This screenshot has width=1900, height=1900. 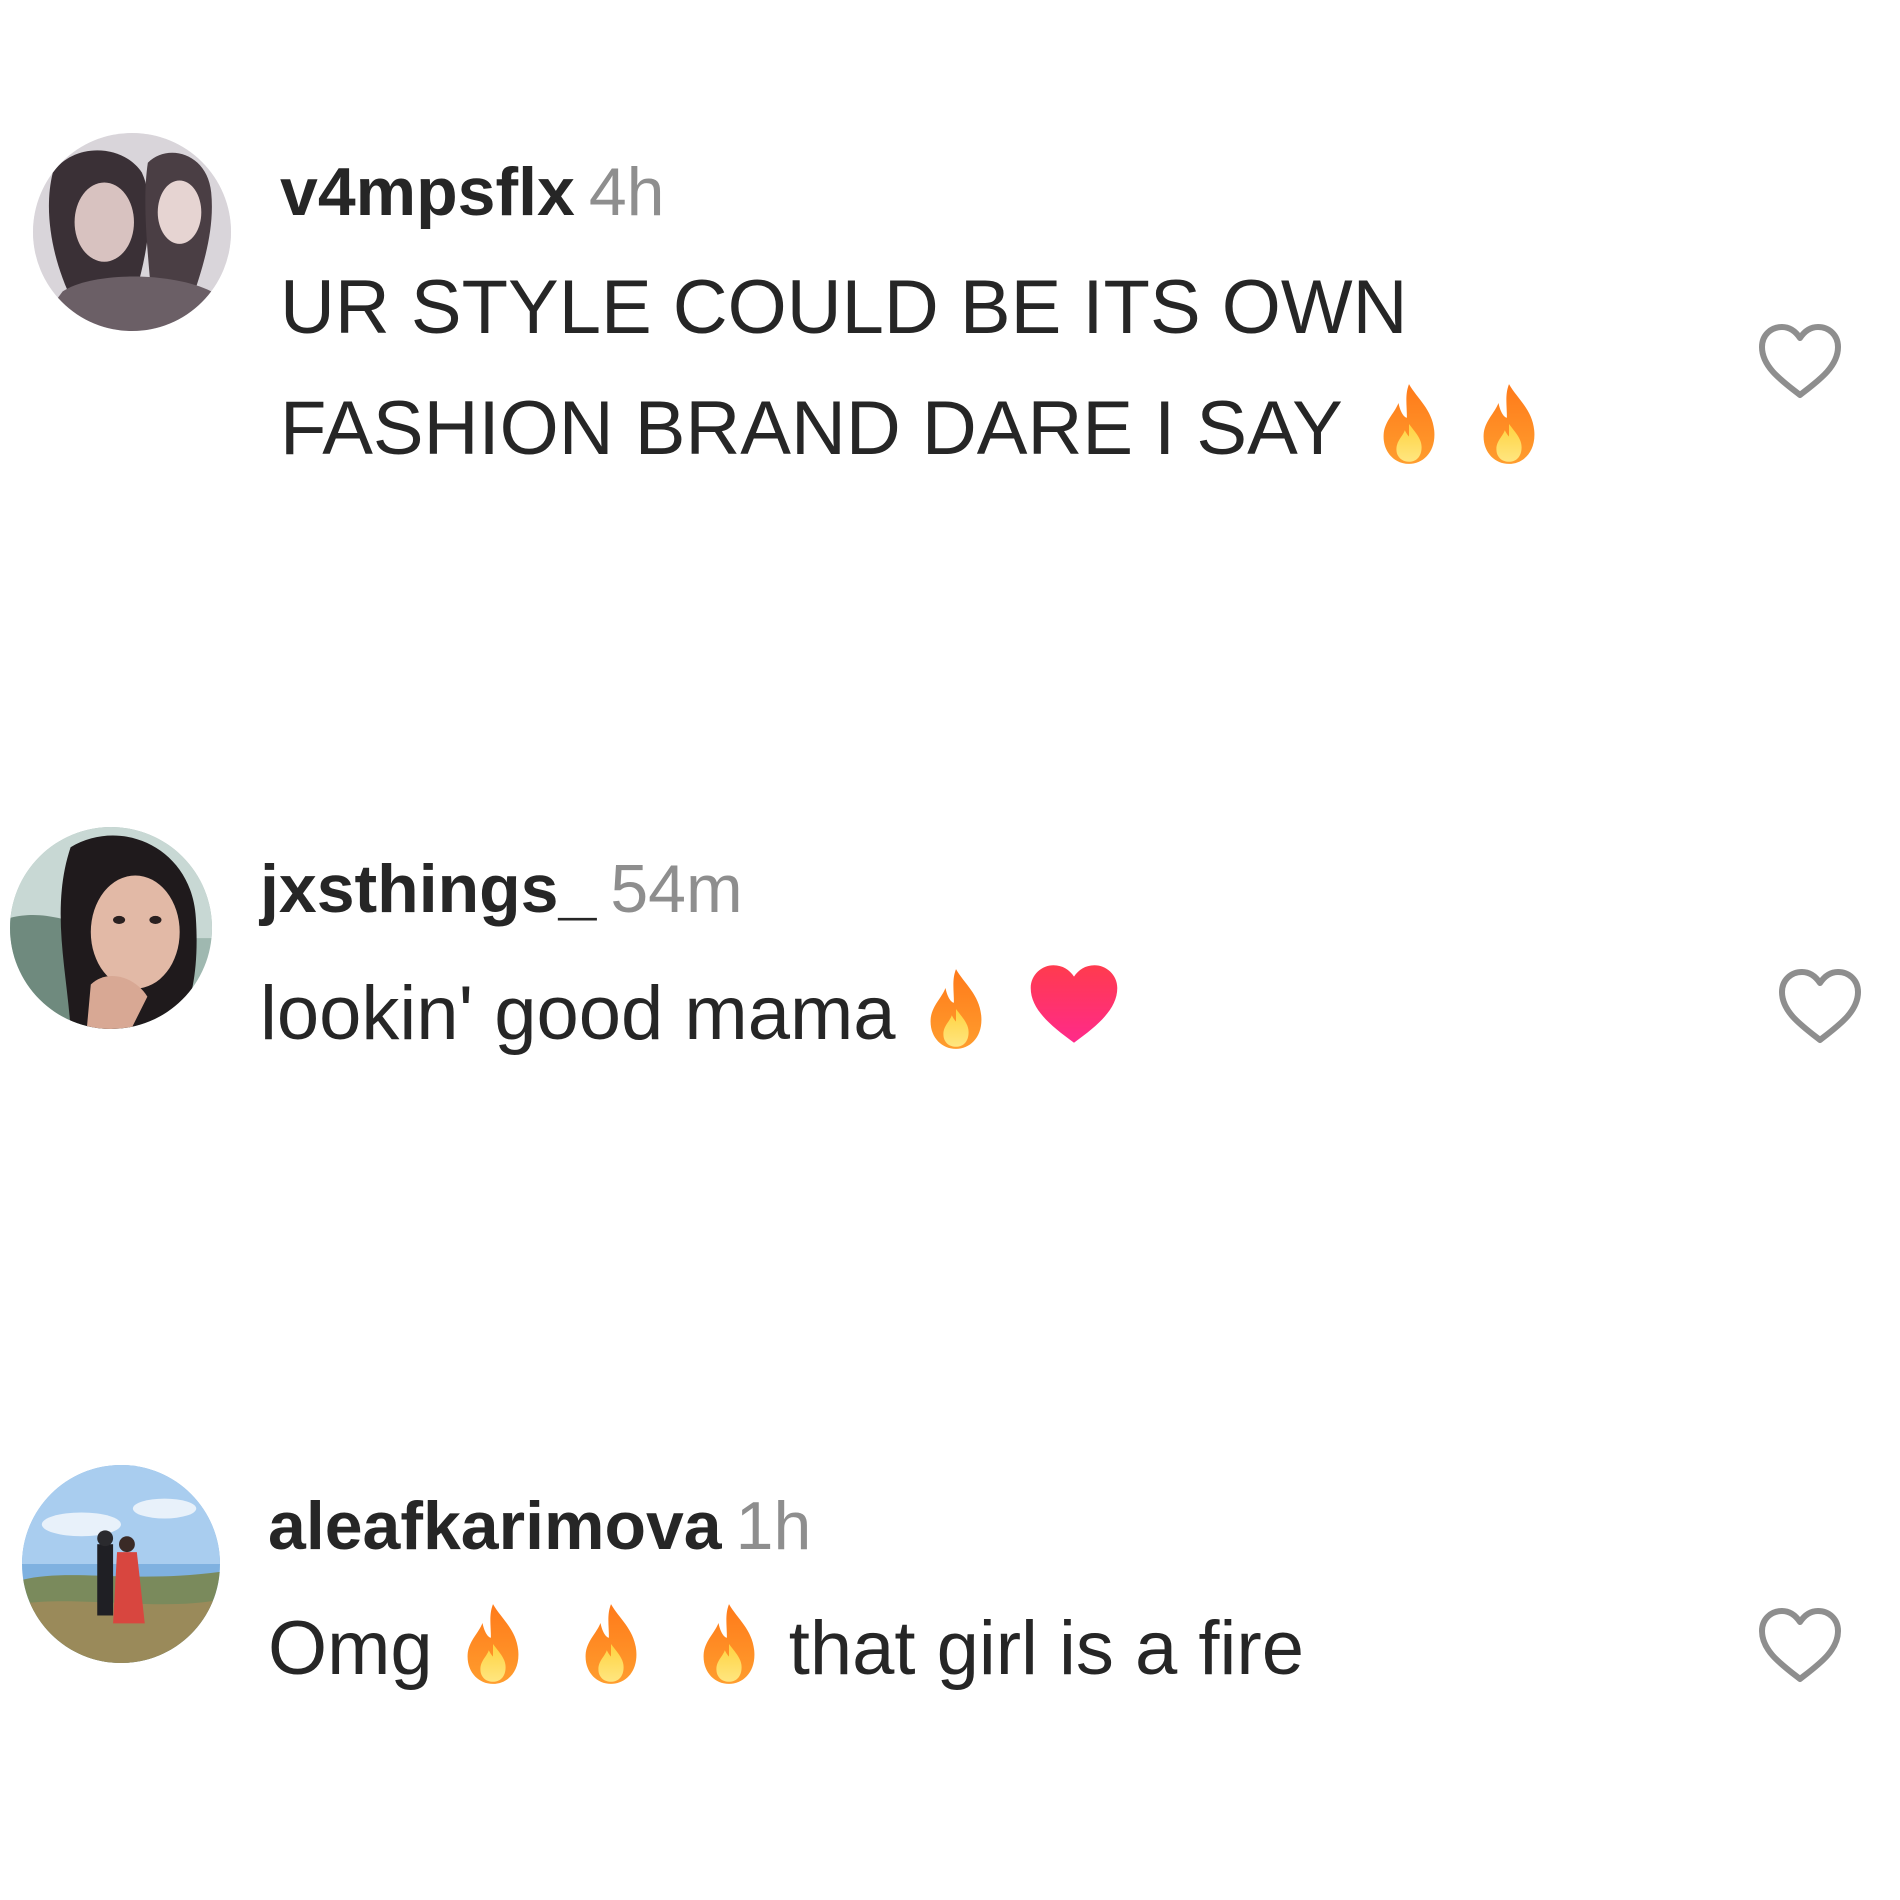 What do you see at coordinates (774, 1526) in the screenshot?
I see `comment-timestamp: 1h` at bounding box center [774, 1526].